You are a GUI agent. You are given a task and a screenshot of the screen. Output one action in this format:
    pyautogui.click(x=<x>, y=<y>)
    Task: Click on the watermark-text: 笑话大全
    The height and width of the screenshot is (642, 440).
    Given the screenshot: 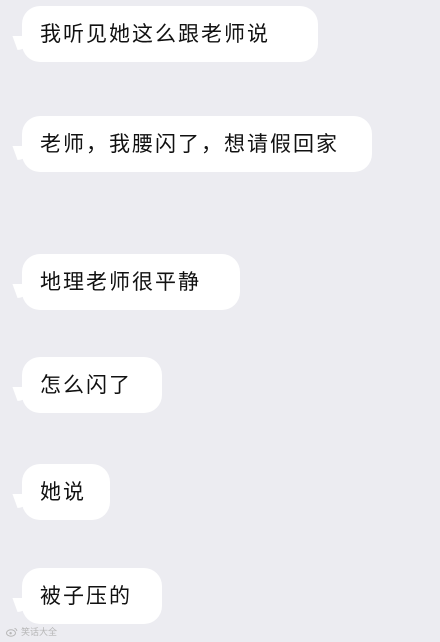 What is the action you would take?
    pyautogui.click(x=39, y=633)
    